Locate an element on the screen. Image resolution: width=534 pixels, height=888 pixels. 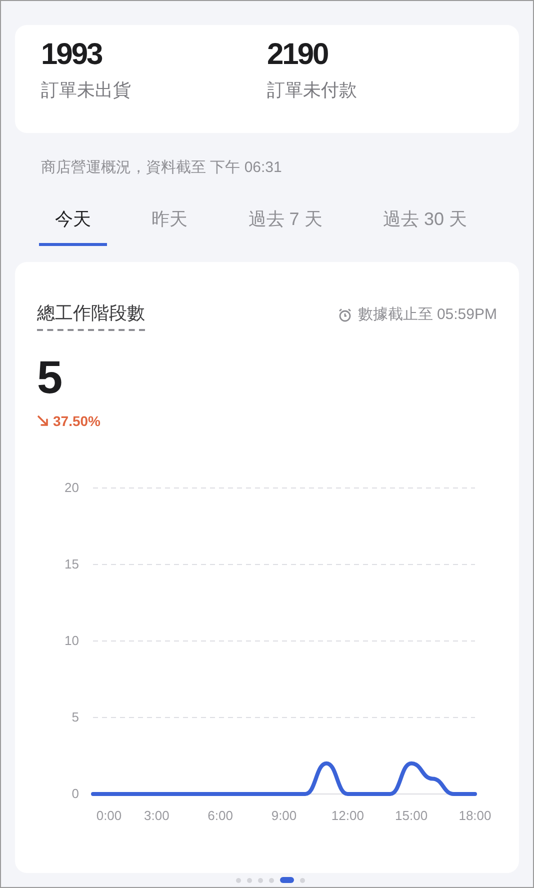
stat-value: 1993 is located at coordinates (72, 55).